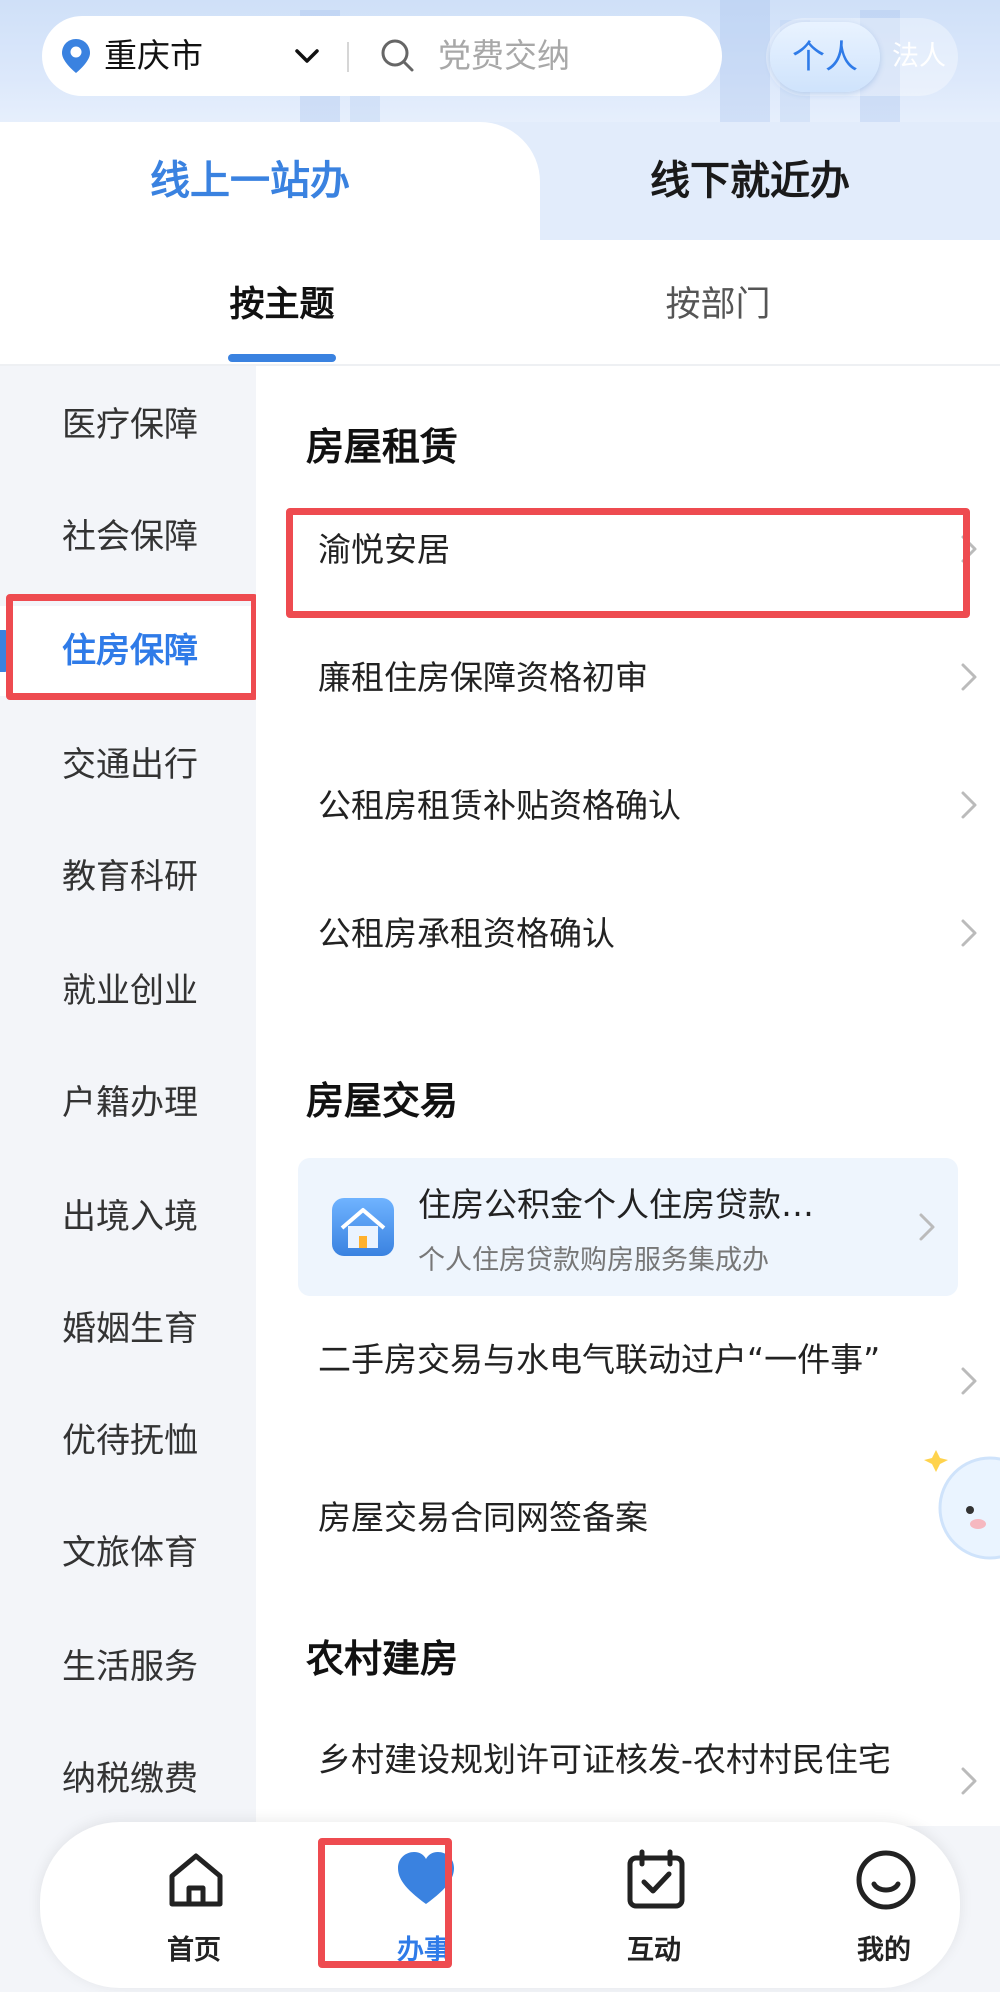 This screenshot has height=1992, width=1000. Describe the element at coordinates (636, 947) in the screenshot. I see `service-item: 公租房承租资格确认` at that location.